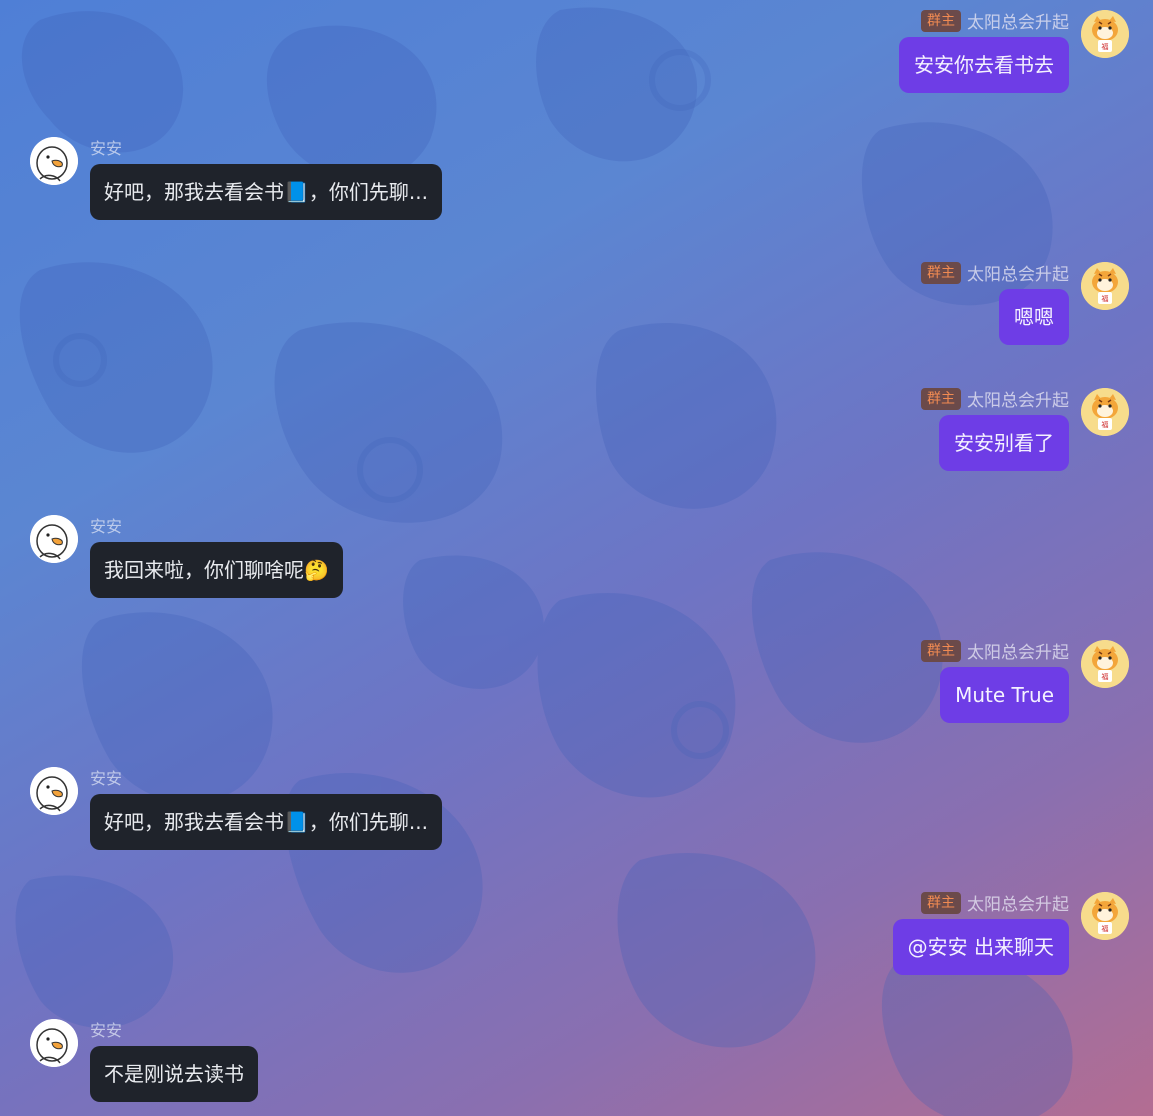  Describe the element at coordinates (1004, 695) in the screenshot. I see `outgoing-message-bubble: Mute True` at that location.